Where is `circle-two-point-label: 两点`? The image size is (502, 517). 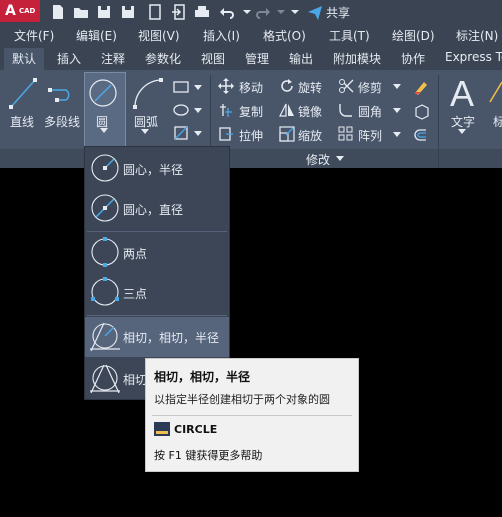 circle-two-point-label: 两点 is located at coordinates (135, 254).